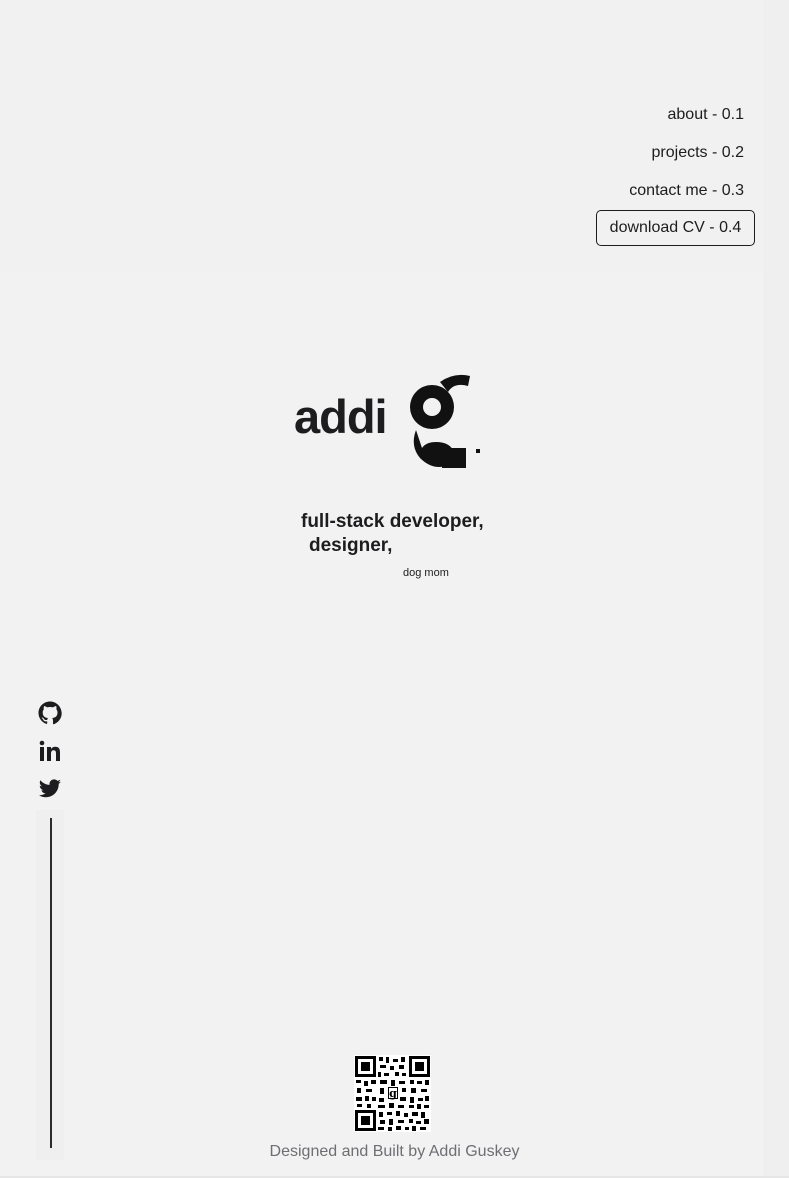 This screenshot has height=1178, width=789. I want to click on logo-wordmark: addi, so click(341, 416).